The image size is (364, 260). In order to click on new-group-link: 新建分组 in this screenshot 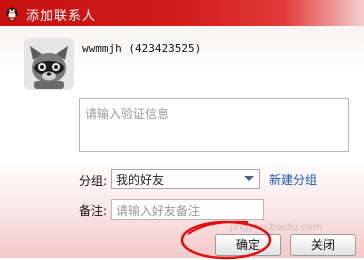, I will do `click(293, 179)`.